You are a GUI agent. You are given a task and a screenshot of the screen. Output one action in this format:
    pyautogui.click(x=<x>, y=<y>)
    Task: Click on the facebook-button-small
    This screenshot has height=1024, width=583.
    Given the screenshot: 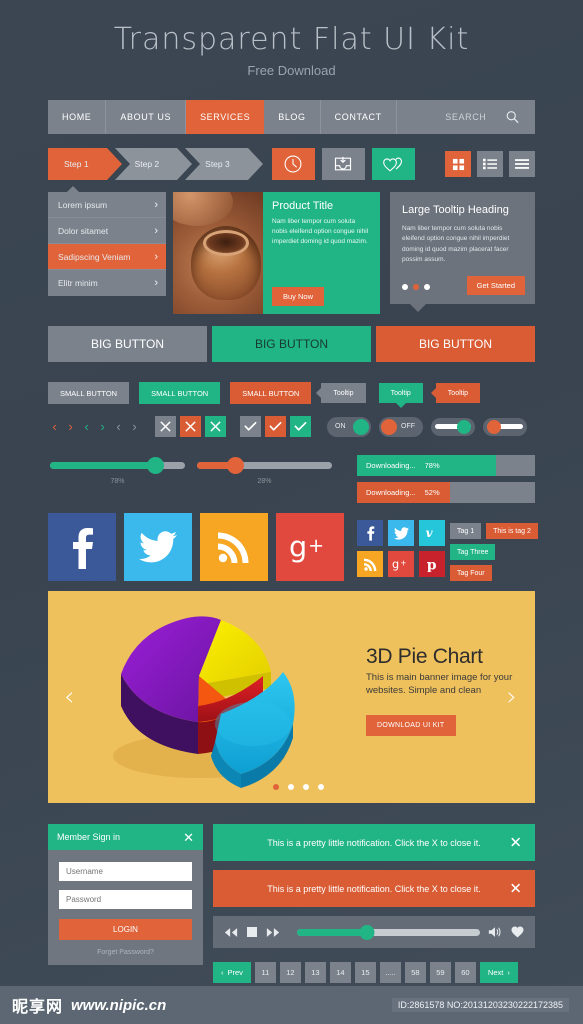 What is the action you would take?
    pyautogui.click(x=370, y=533)
    